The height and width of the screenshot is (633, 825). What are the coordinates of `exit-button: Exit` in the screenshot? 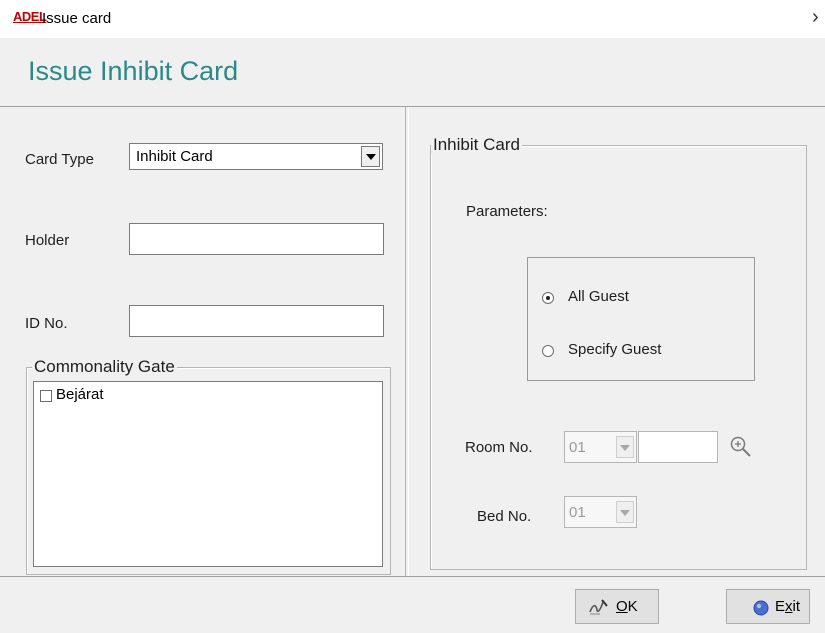 It's located at (768, 606).